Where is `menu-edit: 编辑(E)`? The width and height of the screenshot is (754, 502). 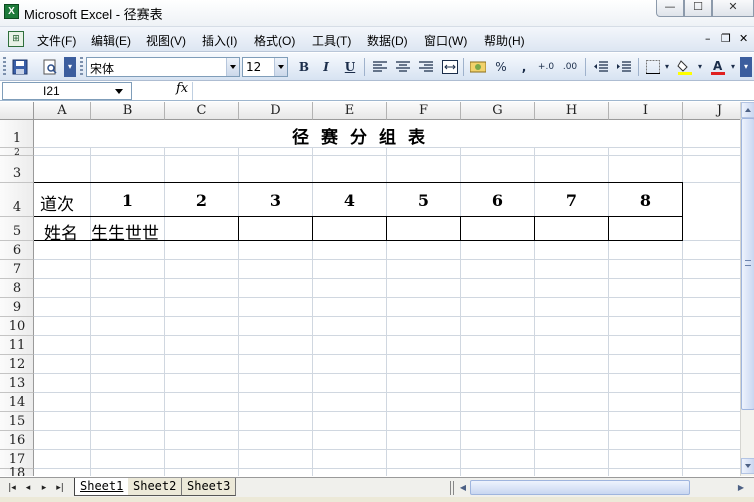
menu-edit: 编辑(E) is located at coordinates (111, 40).